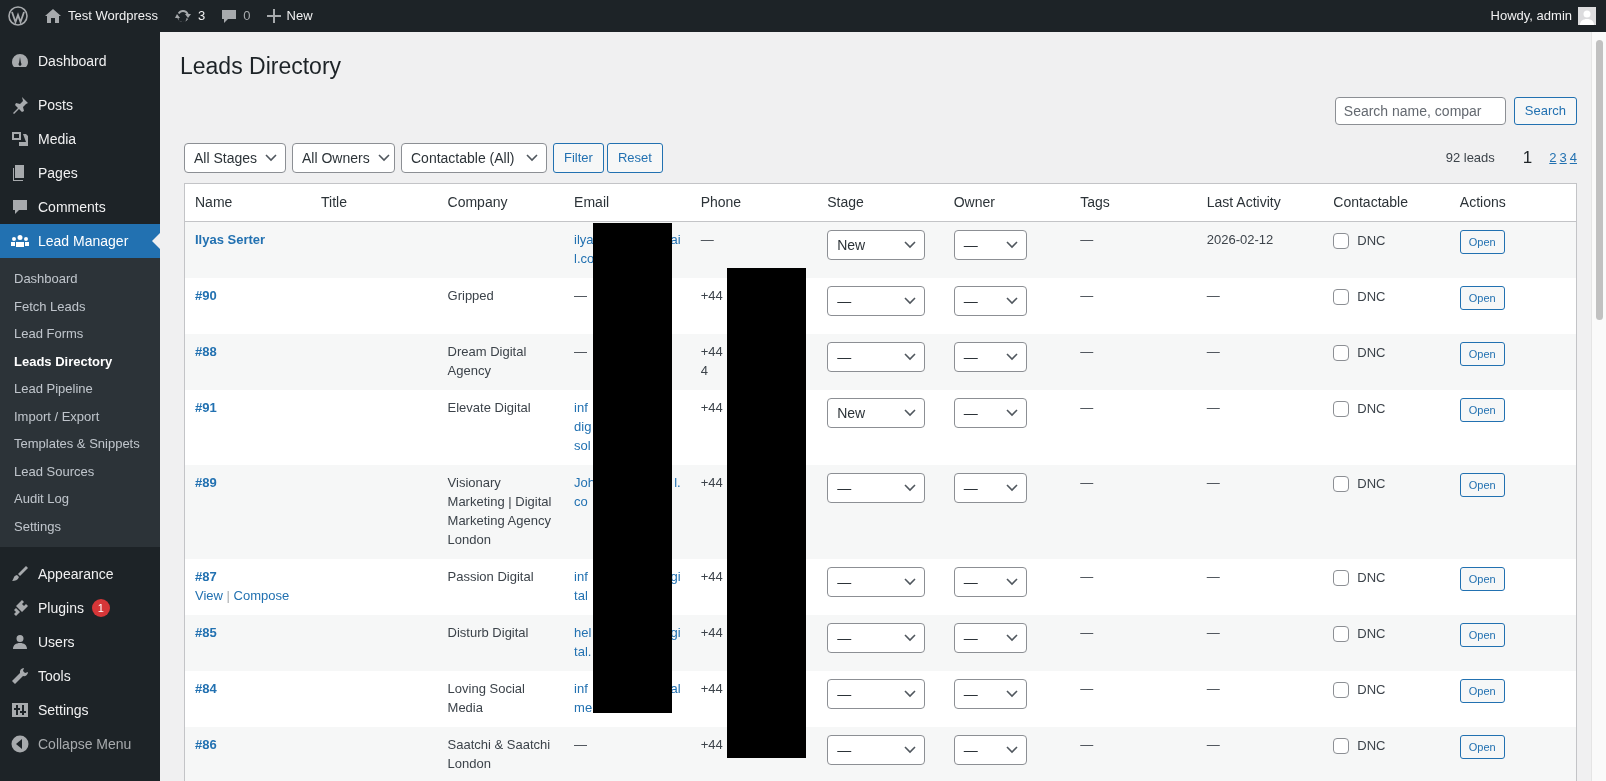 The width and height of the screenshot is (1606, 781). I want to click on page-link: 3, so click(1563, 158).